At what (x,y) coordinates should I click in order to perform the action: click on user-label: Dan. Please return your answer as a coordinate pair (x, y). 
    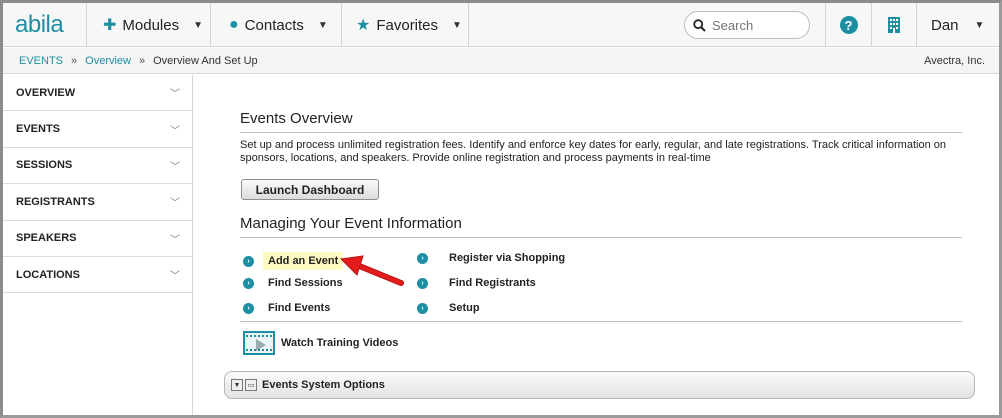
    Looking at the image, I should click on (945, 25).